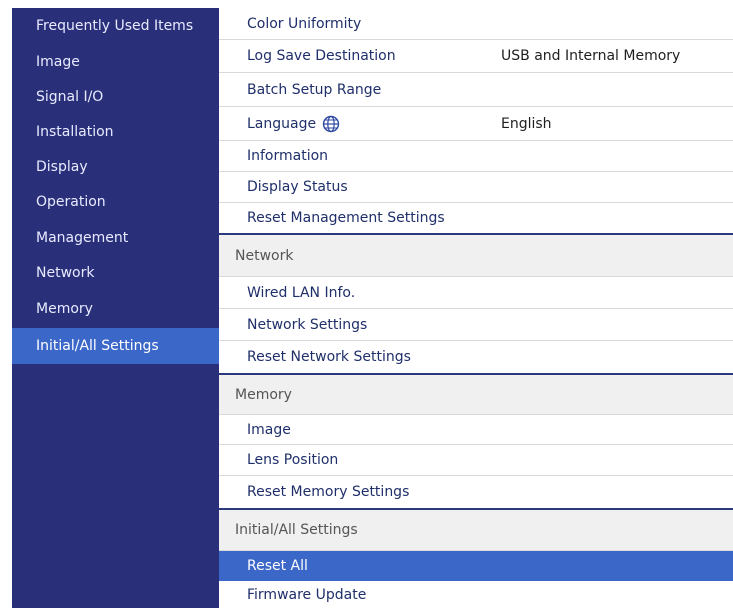  Describe the element at coordinates (297, 187) in the screenshot. I see `menu-item-label: Display Status` at that location.